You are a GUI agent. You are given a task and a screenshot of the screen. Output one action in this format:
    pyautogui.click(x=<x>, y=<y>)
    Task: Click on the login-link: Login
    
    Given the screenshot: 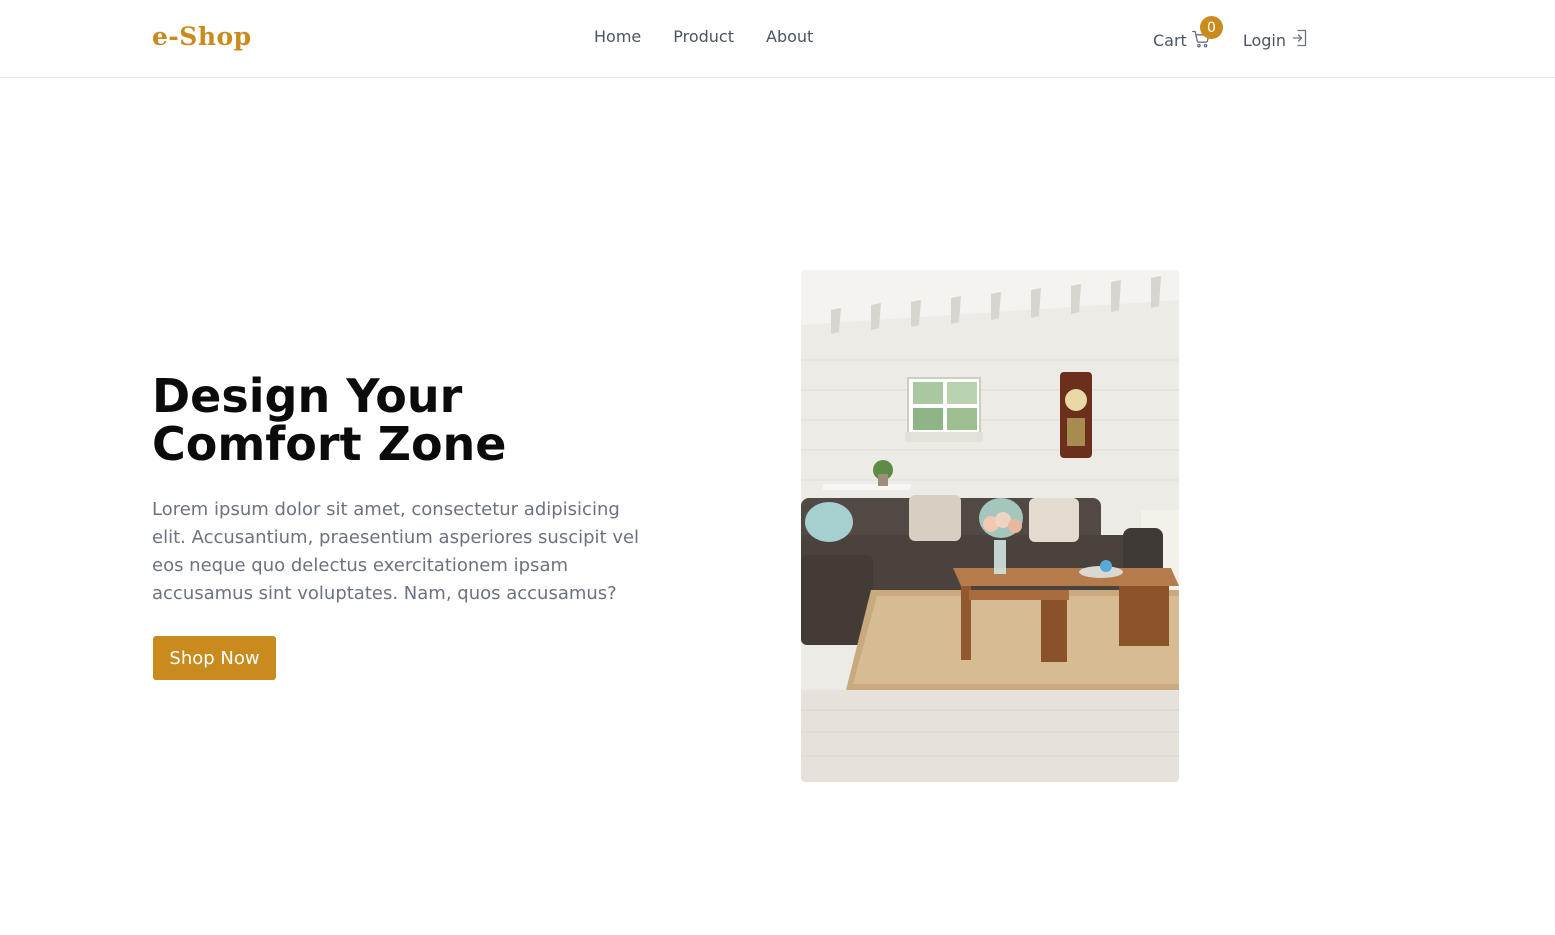 What is the action you would take?
    pyautogui.click(x=1275, y=40)
    